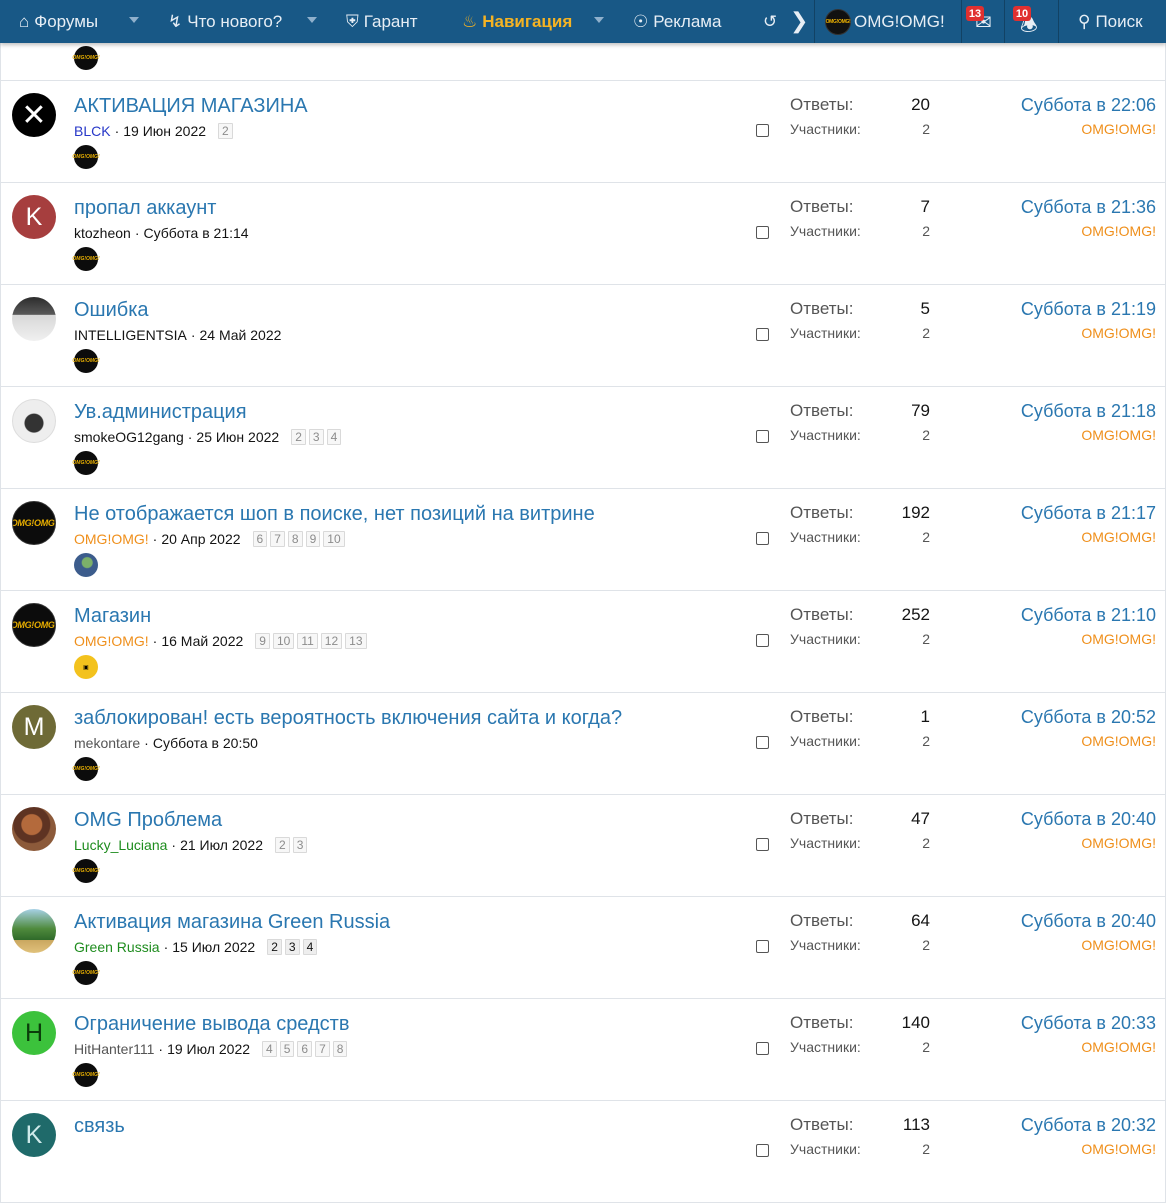 The image size is (1166, 1203). What do you see at coordinates (34, 115) in the screenshot?
I see `author-avatar: ✕` at bounding box center [34, 115].